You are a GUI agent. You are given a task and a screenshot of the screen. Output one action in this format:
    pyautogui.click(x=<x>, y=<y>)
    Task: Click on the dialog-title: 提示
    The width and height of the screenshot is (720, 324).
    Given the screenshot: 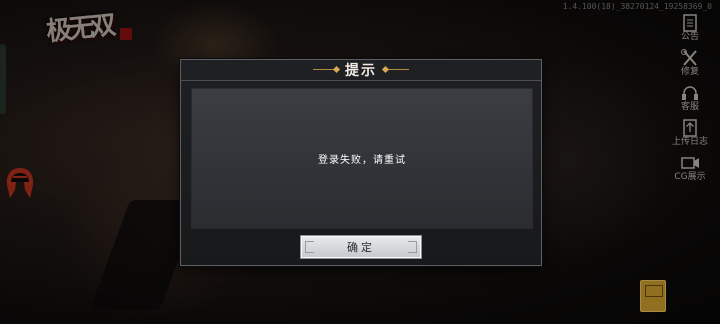 What is the action you would take?
    pyautogui.click(x=361, y=71)
    